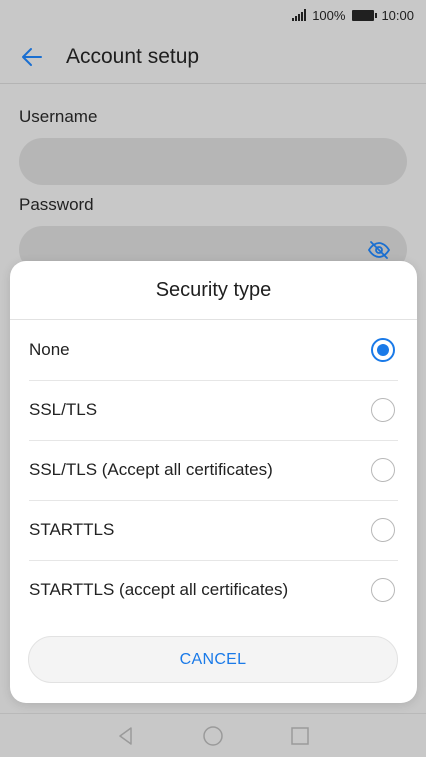 Image resolution: width=426 pixels, height=757 pixels. I want to click on radio-selected-icon, so click(383, 350).